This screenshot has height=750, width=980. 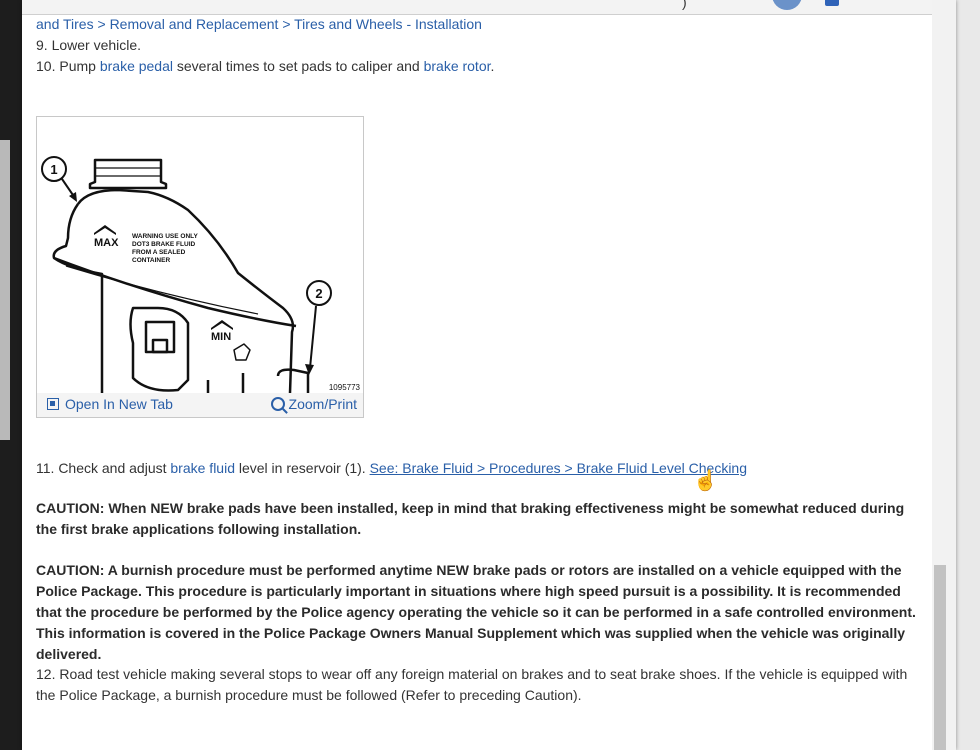 What do you see at coordinates (492, 66) in the screenshot?
I see `step-10-suffix: .` at bounding box center [492, 66].